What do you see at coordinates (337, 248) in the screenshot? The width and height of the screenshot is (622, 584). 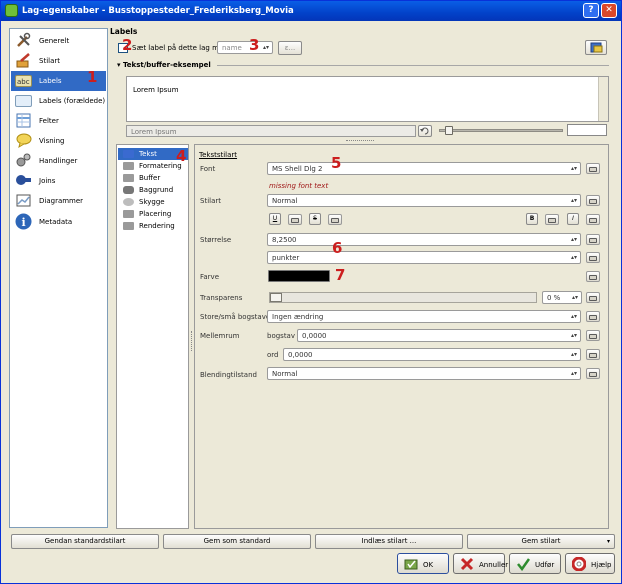 I see `annotation-6: 6` at bounding box center [337, 248].